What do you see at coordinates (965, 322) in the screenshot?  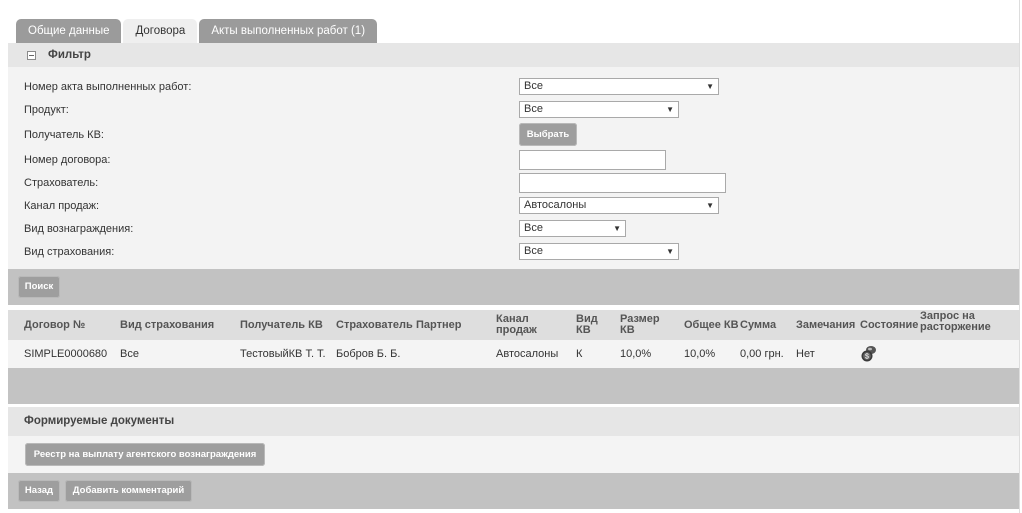 I see `col-termination-request: Запрос на расторжение` at bounding box center [965, 322].